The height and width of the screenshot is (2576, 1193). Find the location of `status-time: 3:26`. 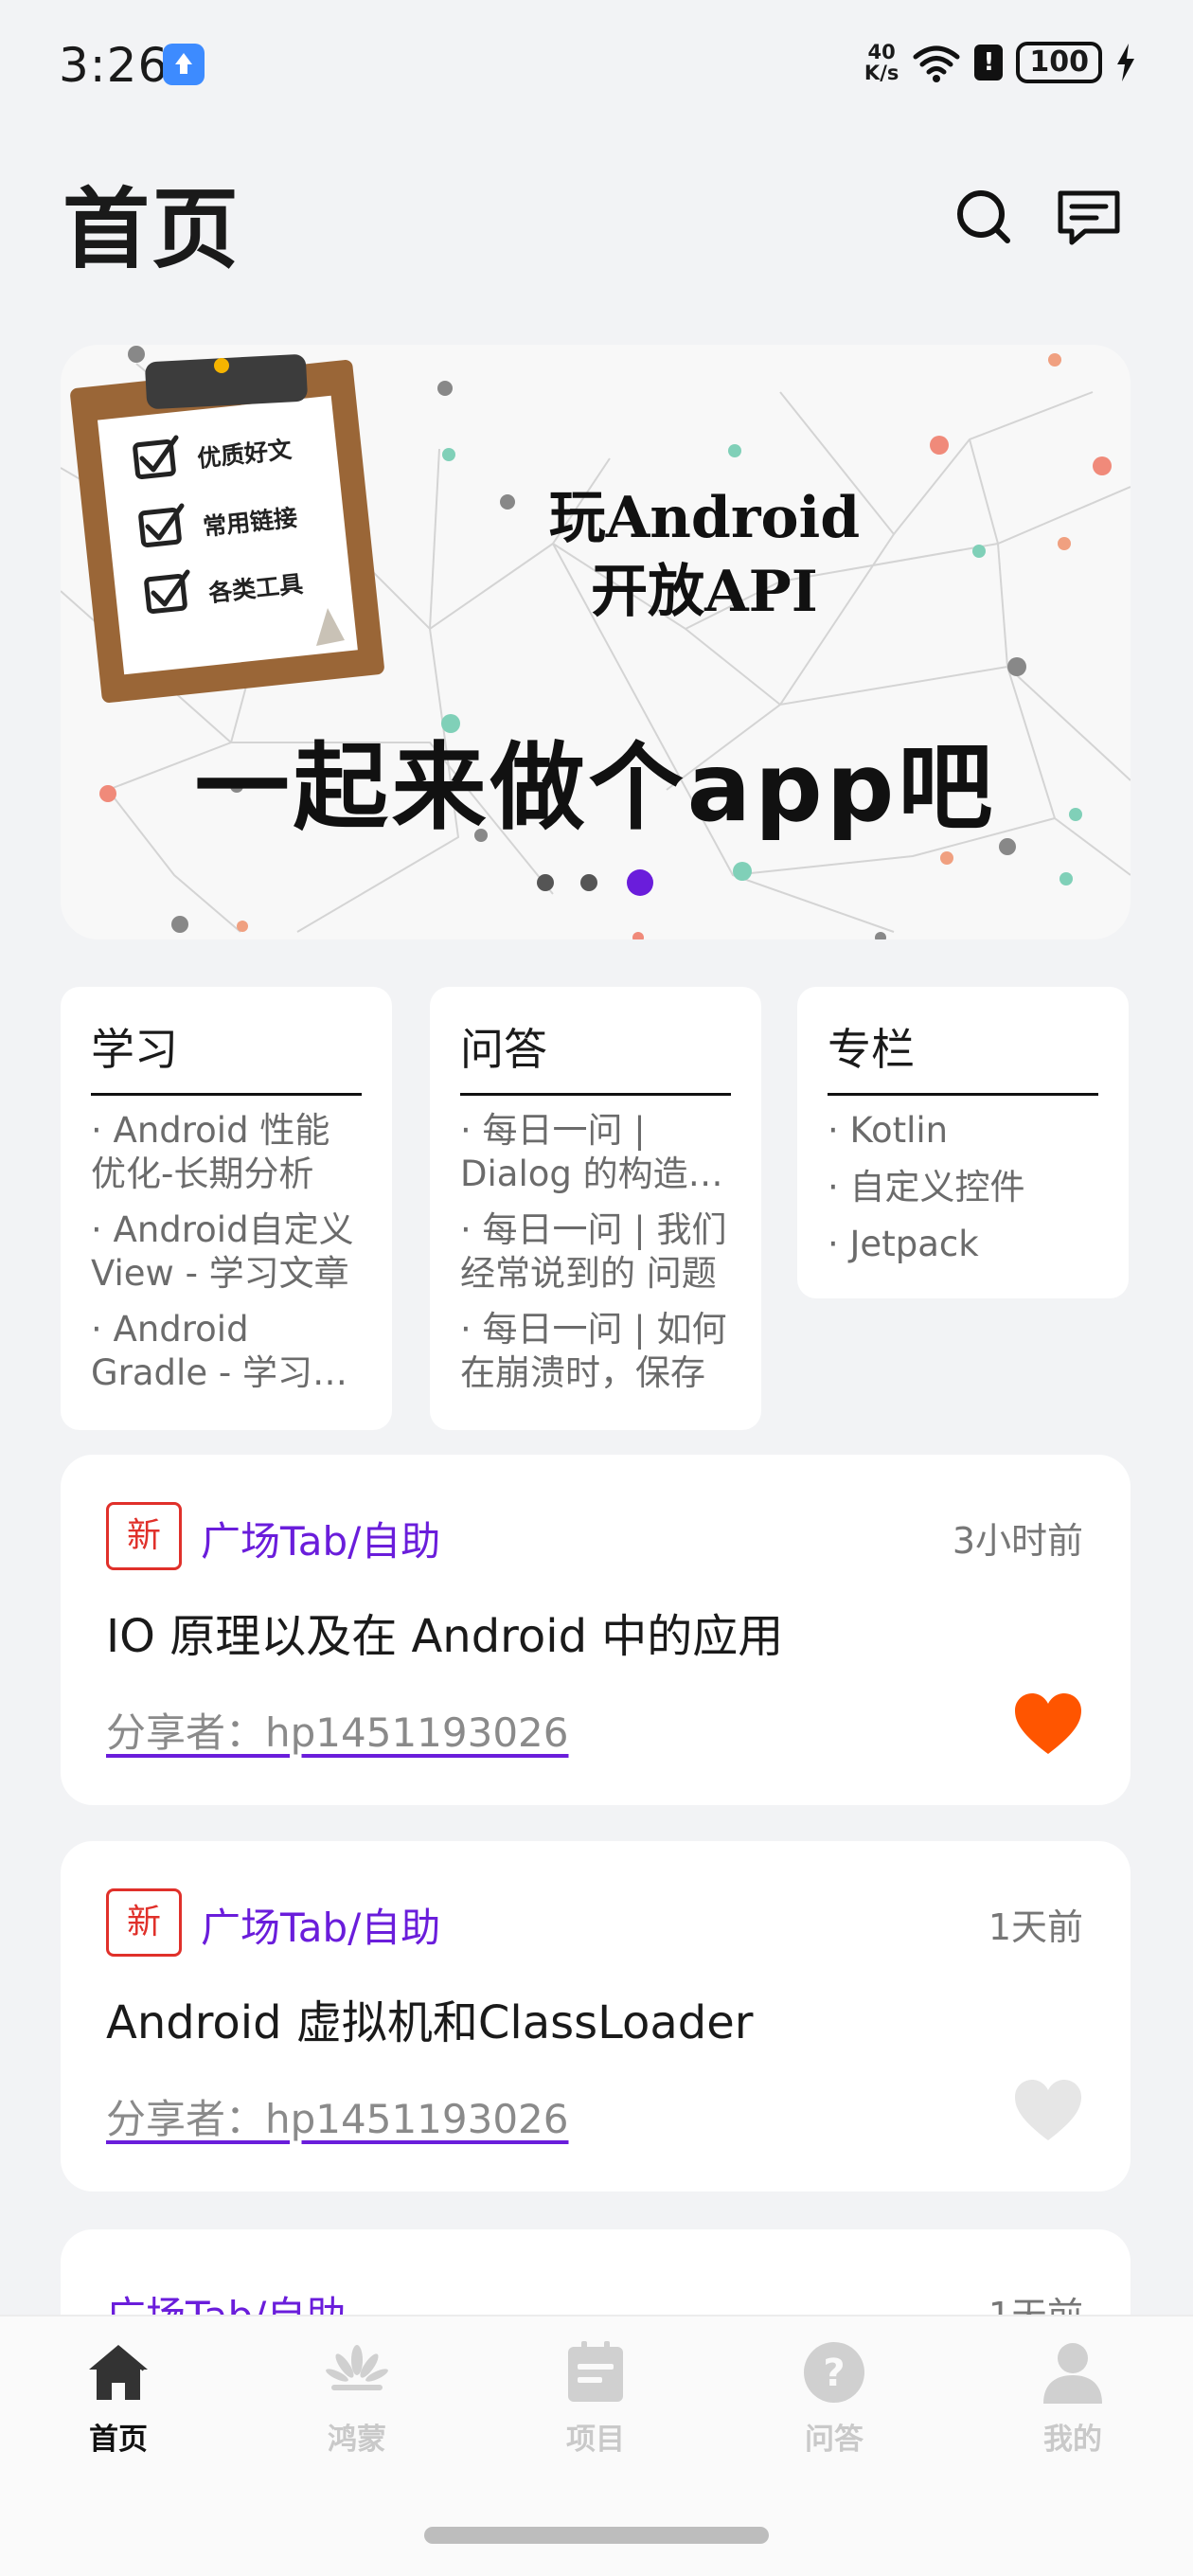

status-time: 3:26 is located at coordinates (114, 65).